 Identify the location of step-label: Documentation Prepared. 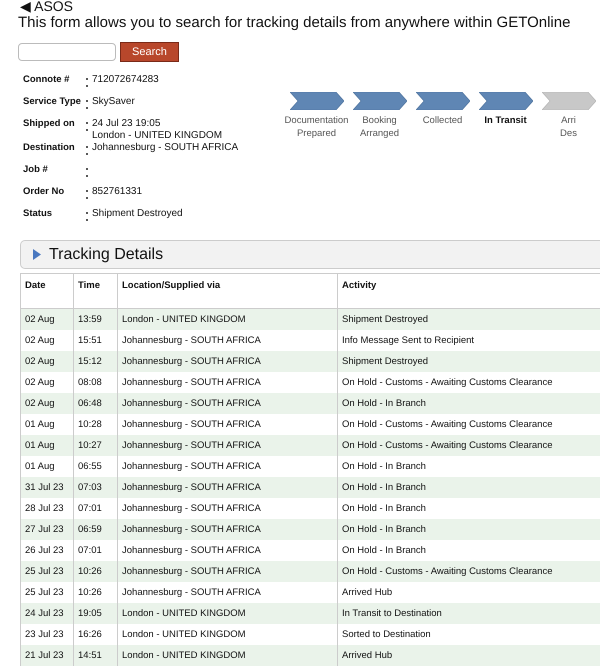
(316, 127).